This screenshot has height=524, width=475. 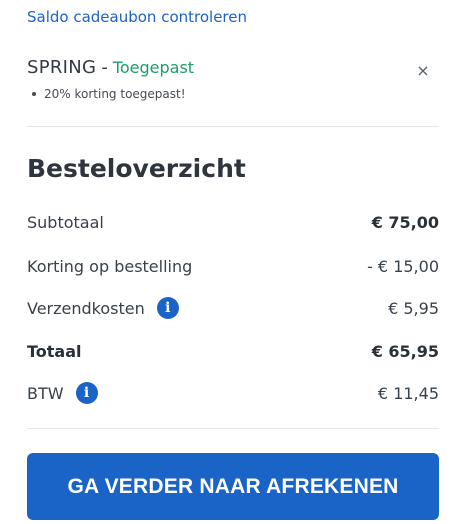 What do you see at coordinates (62, 67) in the screenshot?
I see `coupon-code: SPRING` at bounding box center [62, 67].